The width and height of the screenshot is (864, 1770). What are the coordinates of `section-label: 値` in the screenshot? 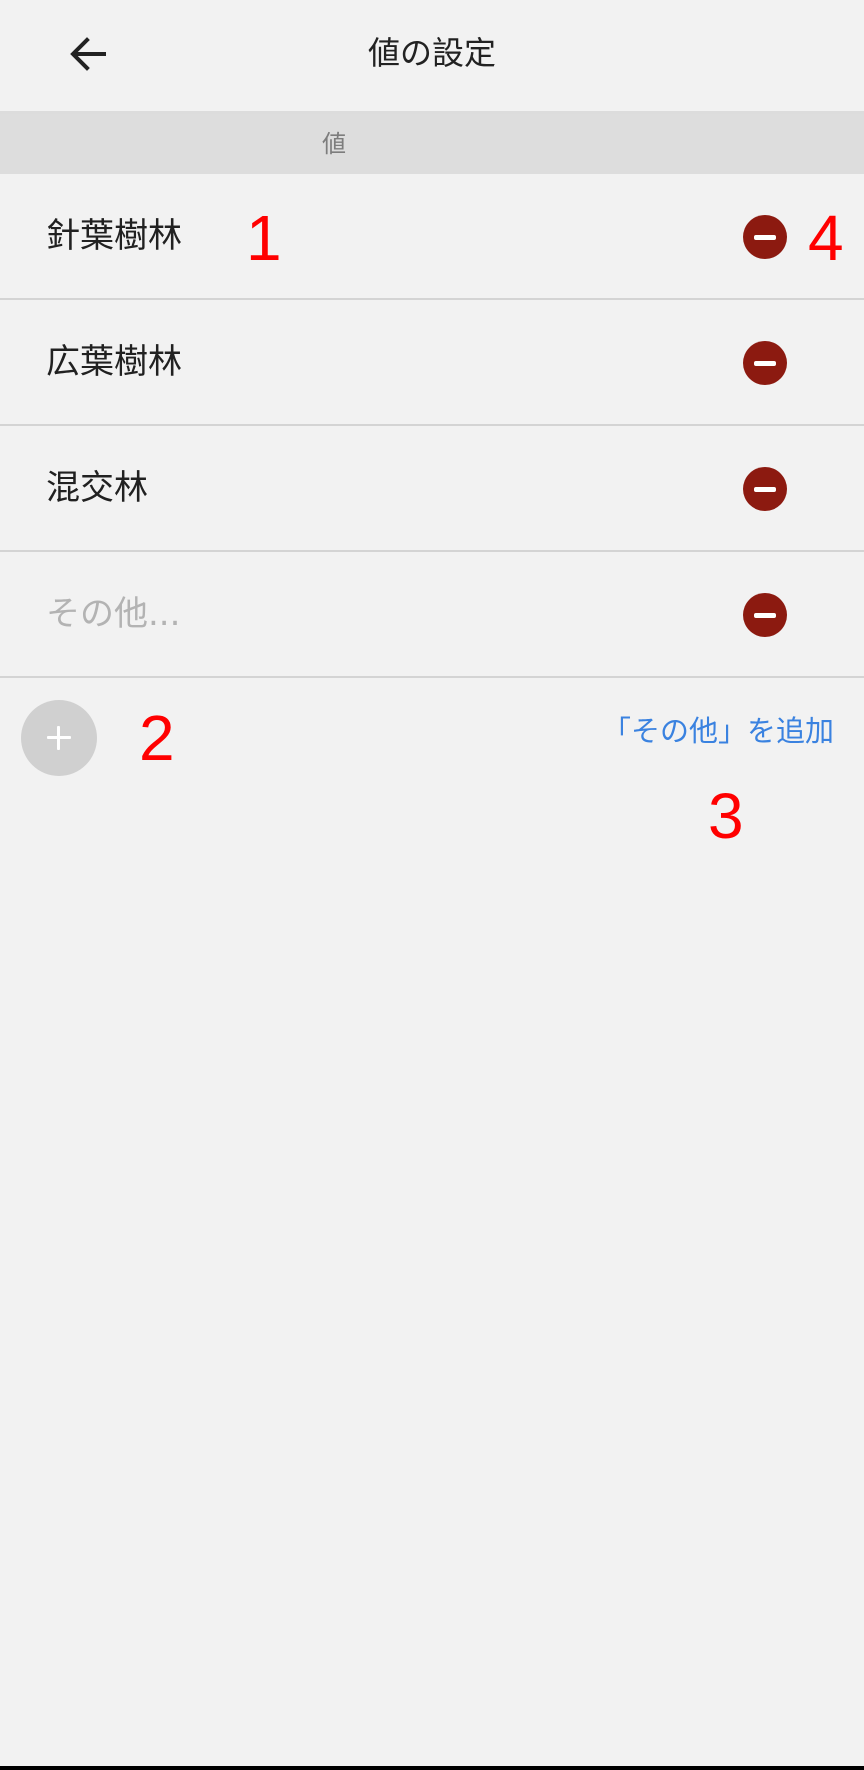 It's located at (334, 144).